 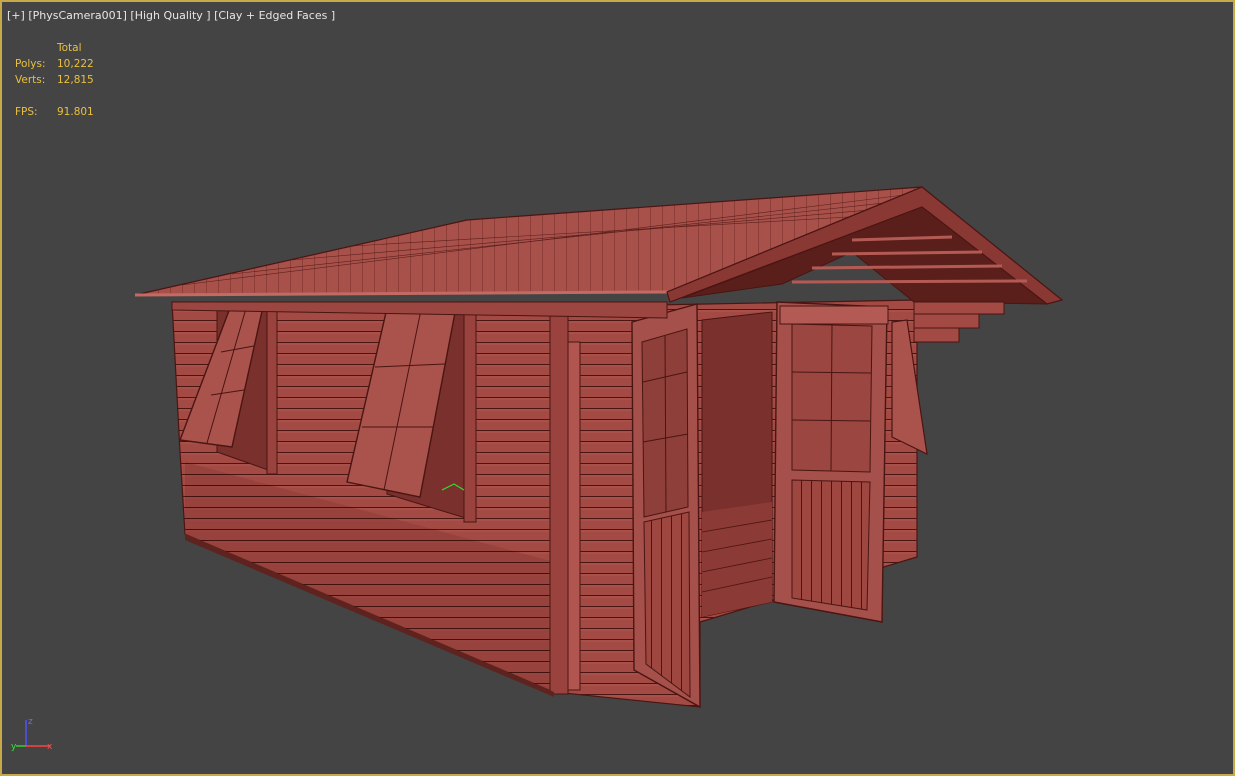 What do you see at coordinates (14, 747) in the screenshot?
I see `axis-y-label: y` at bounding box center [14, 747].